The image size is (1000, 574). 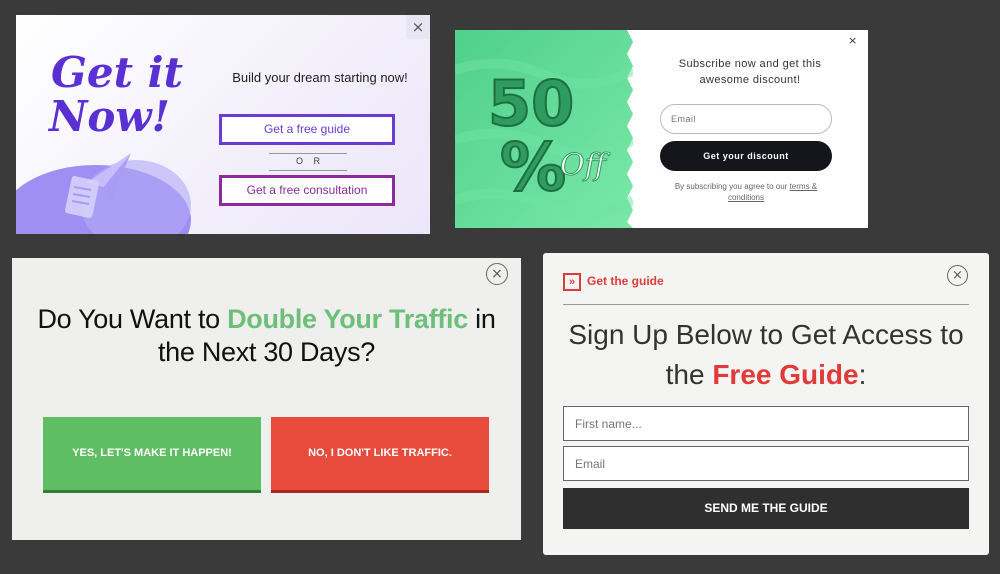 I want to click on get-free-consultation-button: Get a free consultation, so click(x=307, y=190).